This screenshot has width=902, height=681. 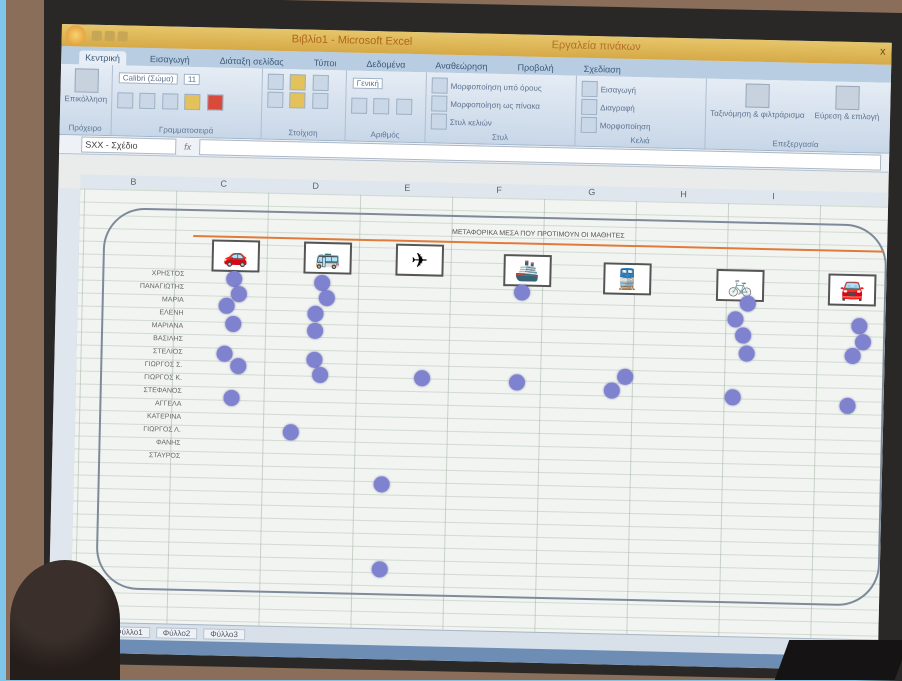 What do you see at coordinates (187, 147) in the screenshot?
I see `fx-icon: fx` at bounding box center [187, 147].